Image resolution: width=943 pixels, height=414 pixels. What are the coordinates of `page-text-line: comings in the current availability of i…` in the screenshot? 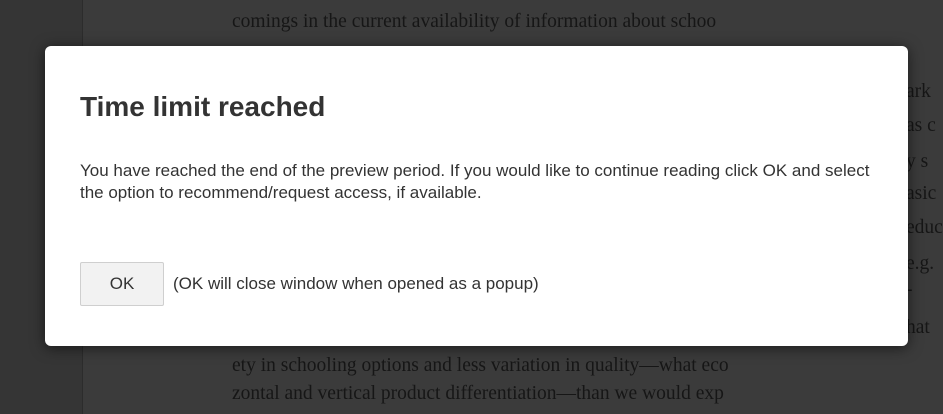 It's located at (474, 21).